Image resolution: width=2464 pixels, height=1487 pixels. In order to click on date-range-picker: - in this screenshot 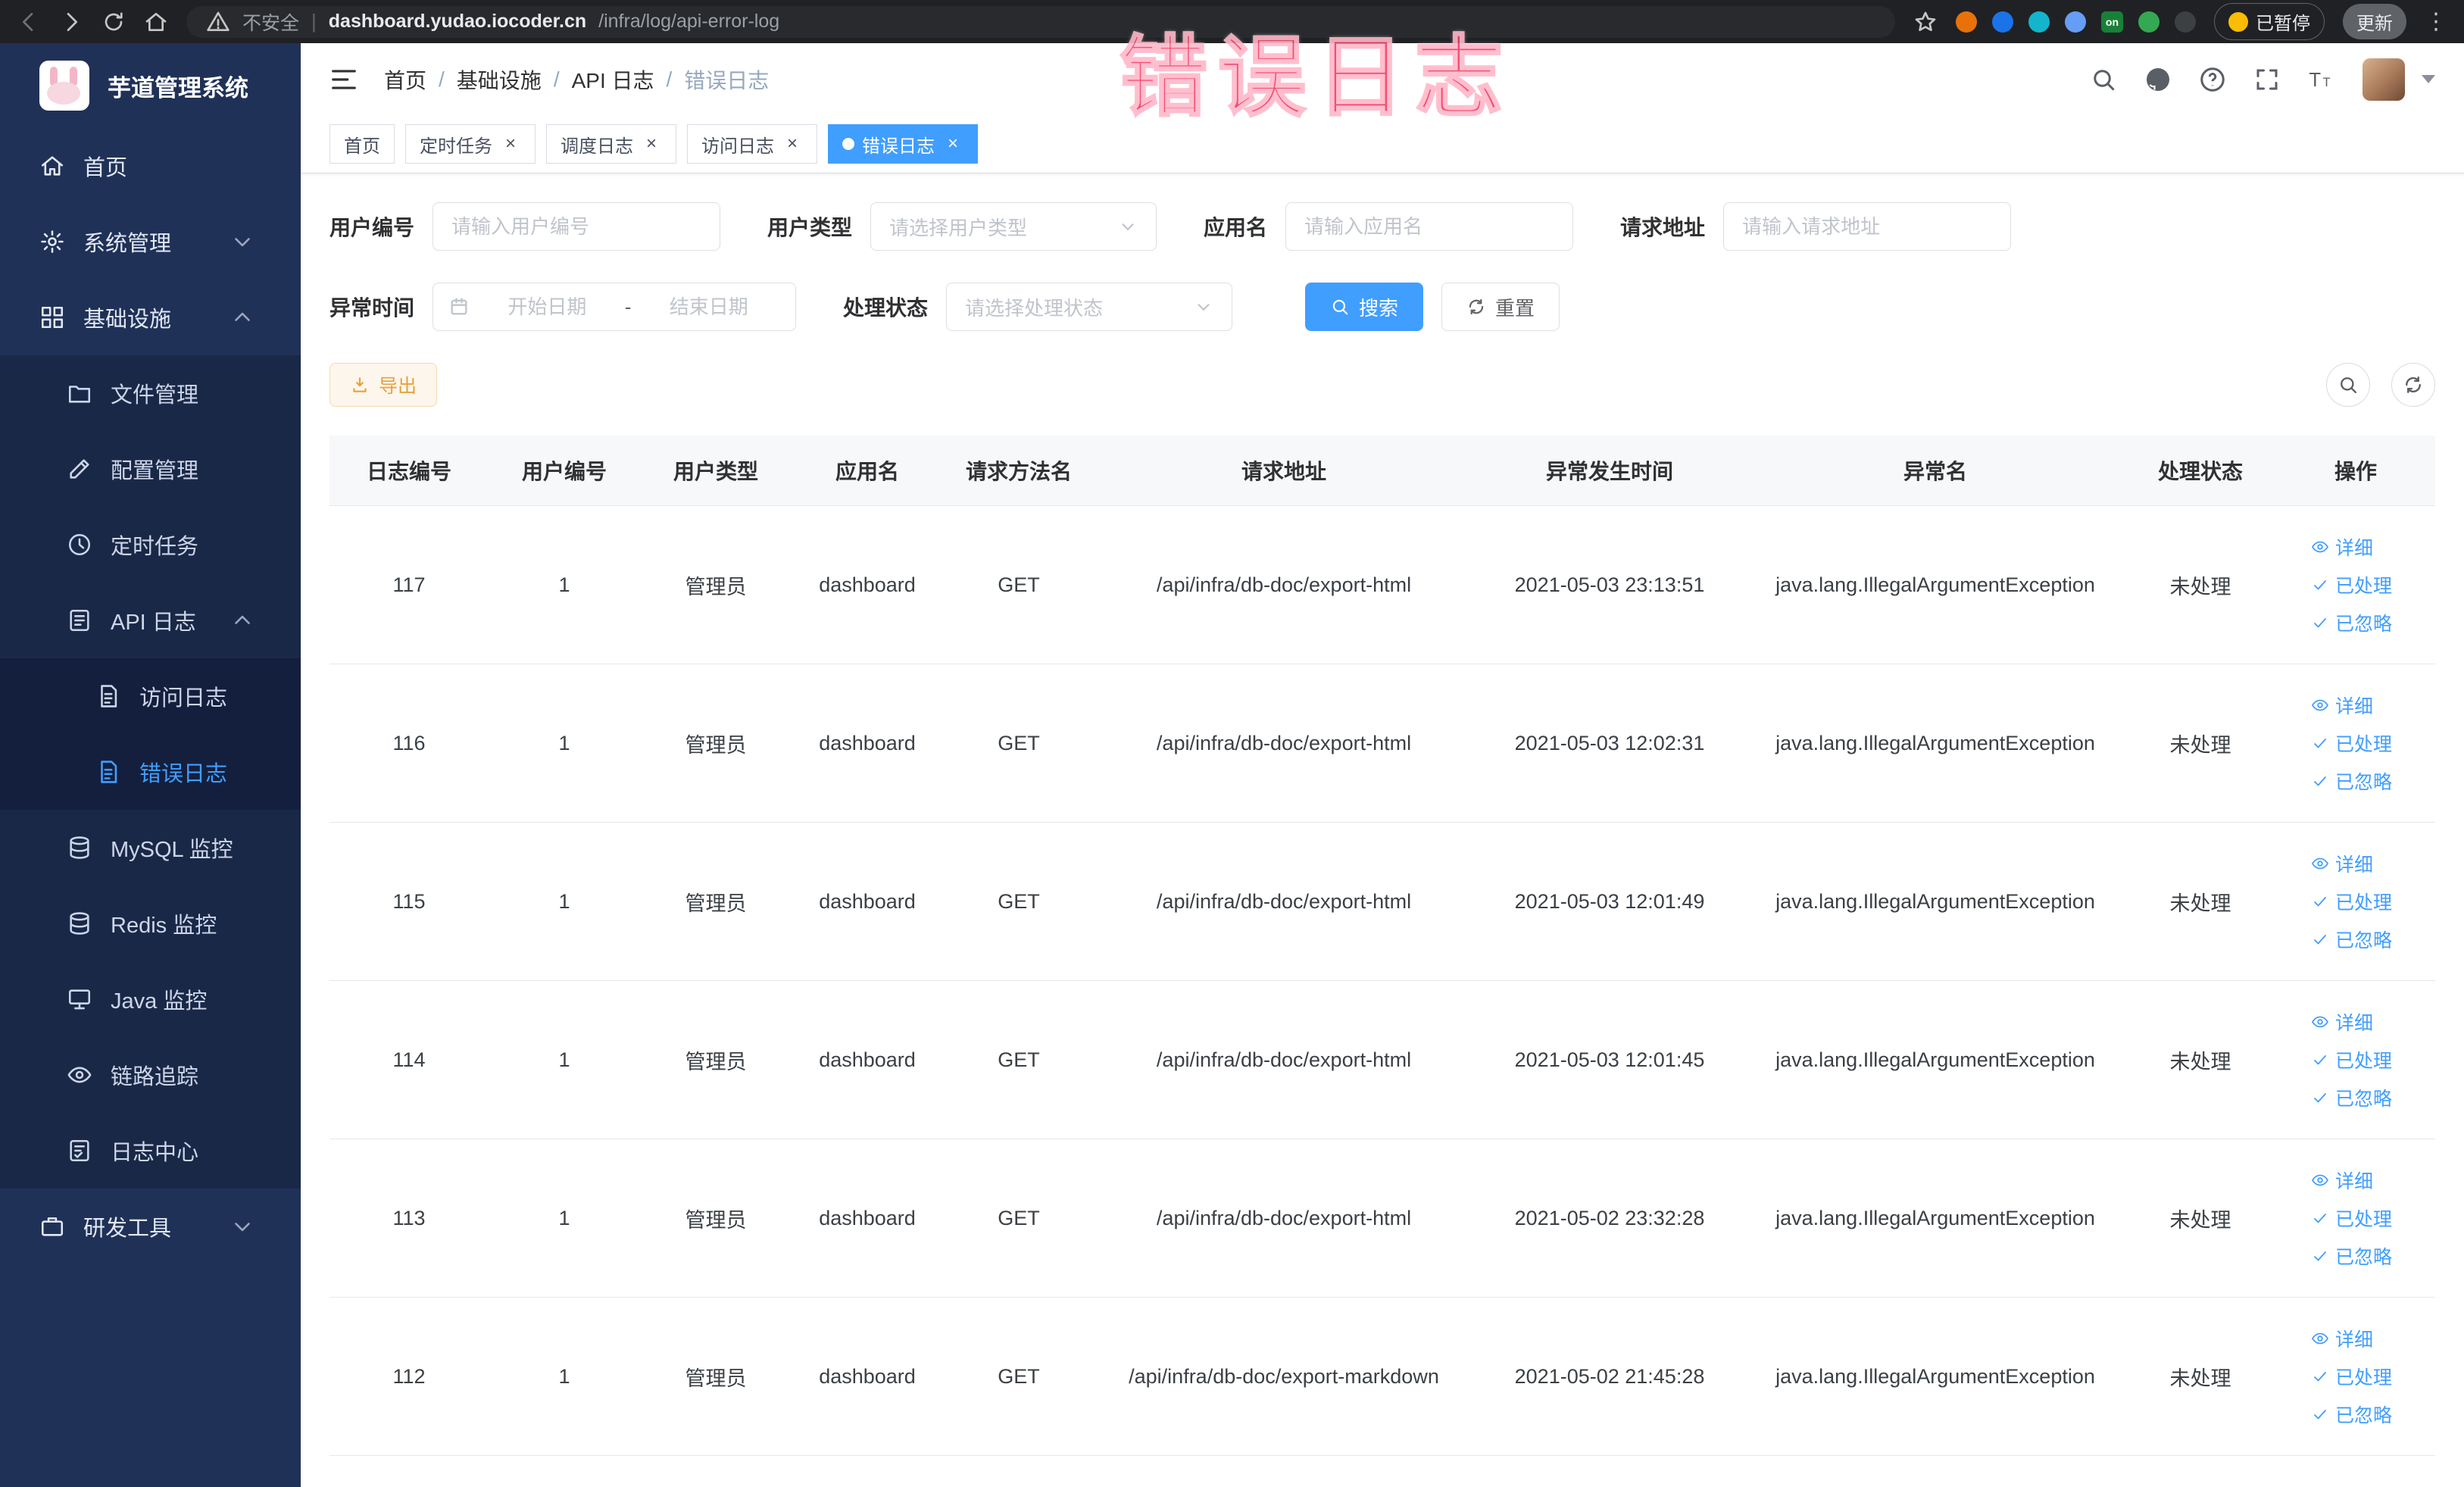, I will do `click(615, 307)`.